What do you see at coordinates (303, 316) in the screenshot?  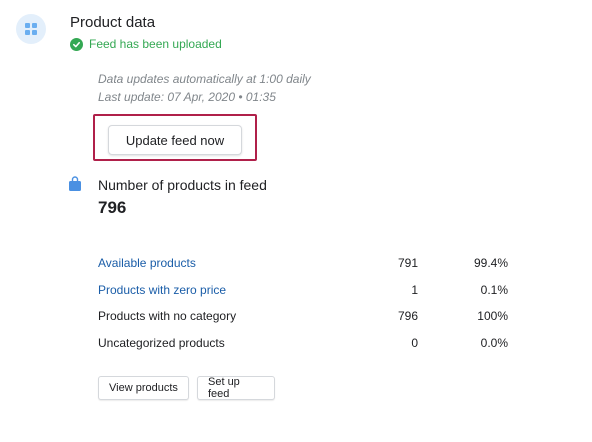 I see `stats-row-no-category: Products with no category 796 100%` at bounding box center [303, 316].